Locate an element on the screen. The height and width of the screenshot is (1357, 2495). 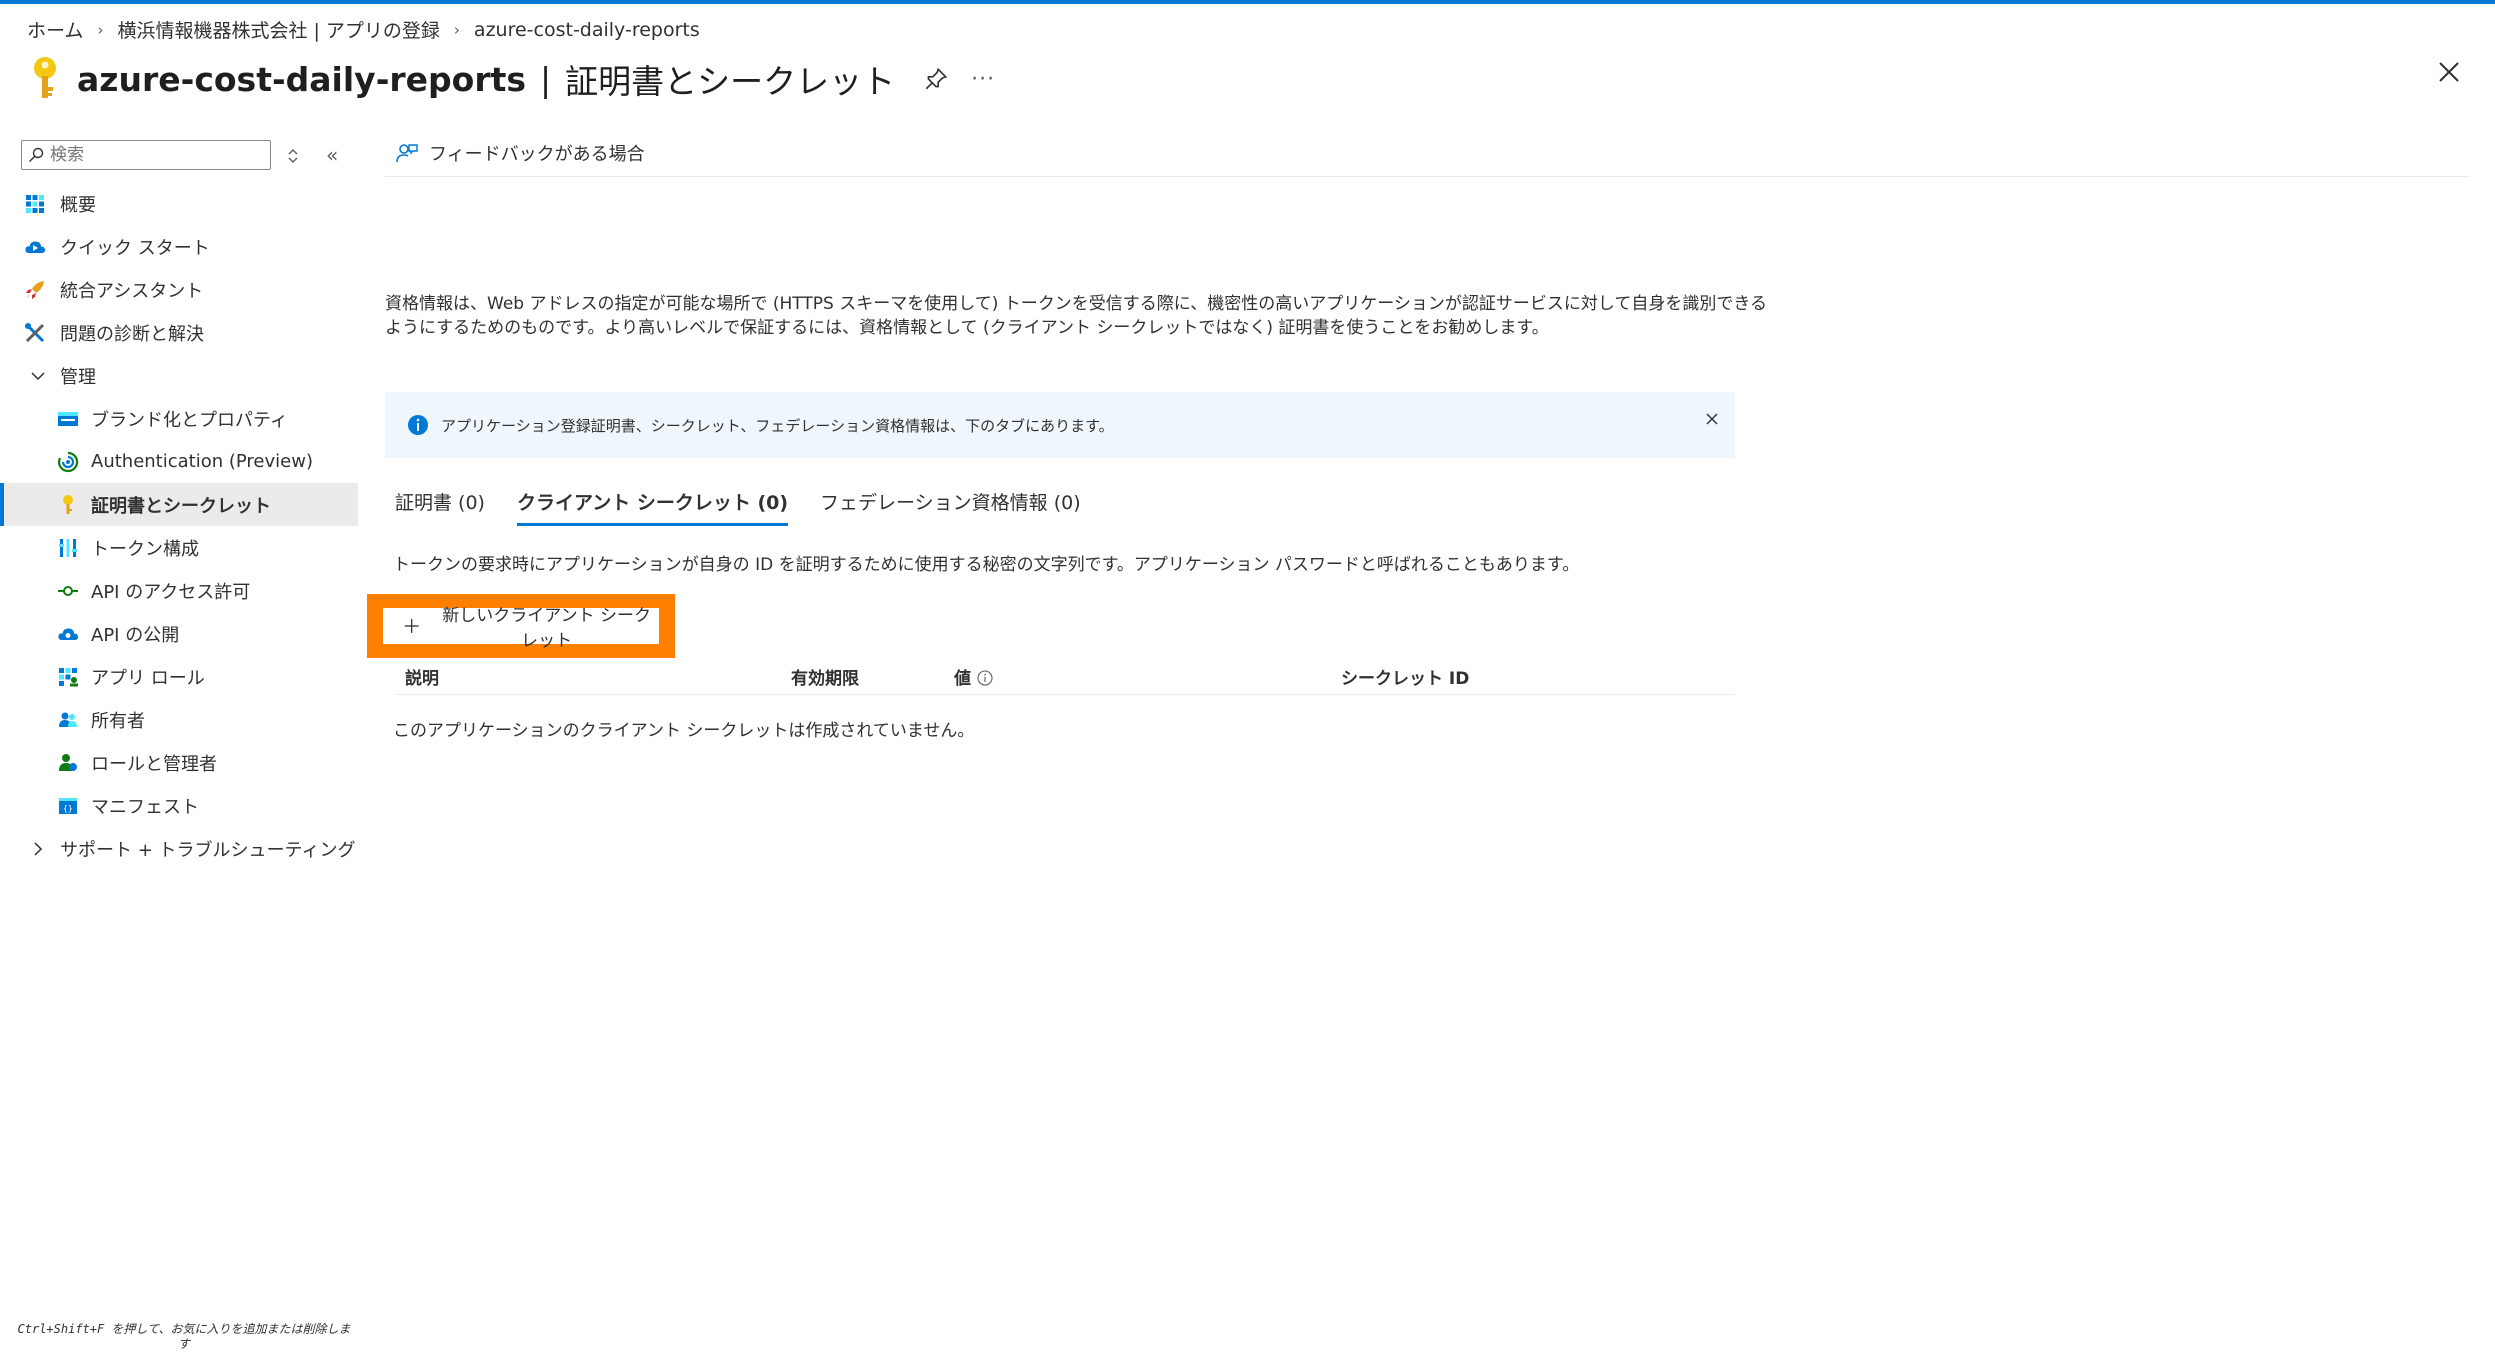
search-icon is located at coordinates (36, 154).